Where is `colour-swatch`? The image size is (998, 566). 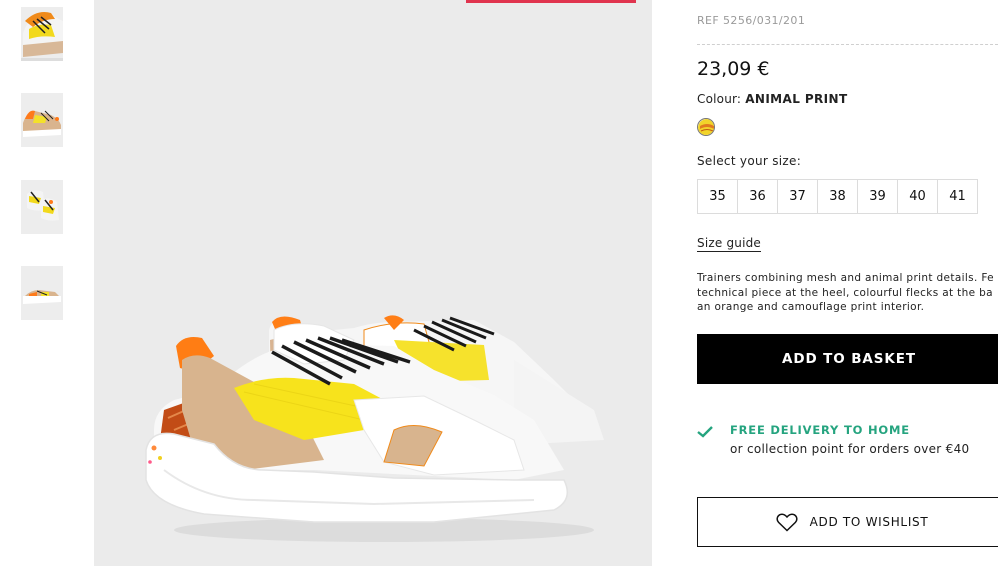 colour-swatch is located at coordinates (706, 127).